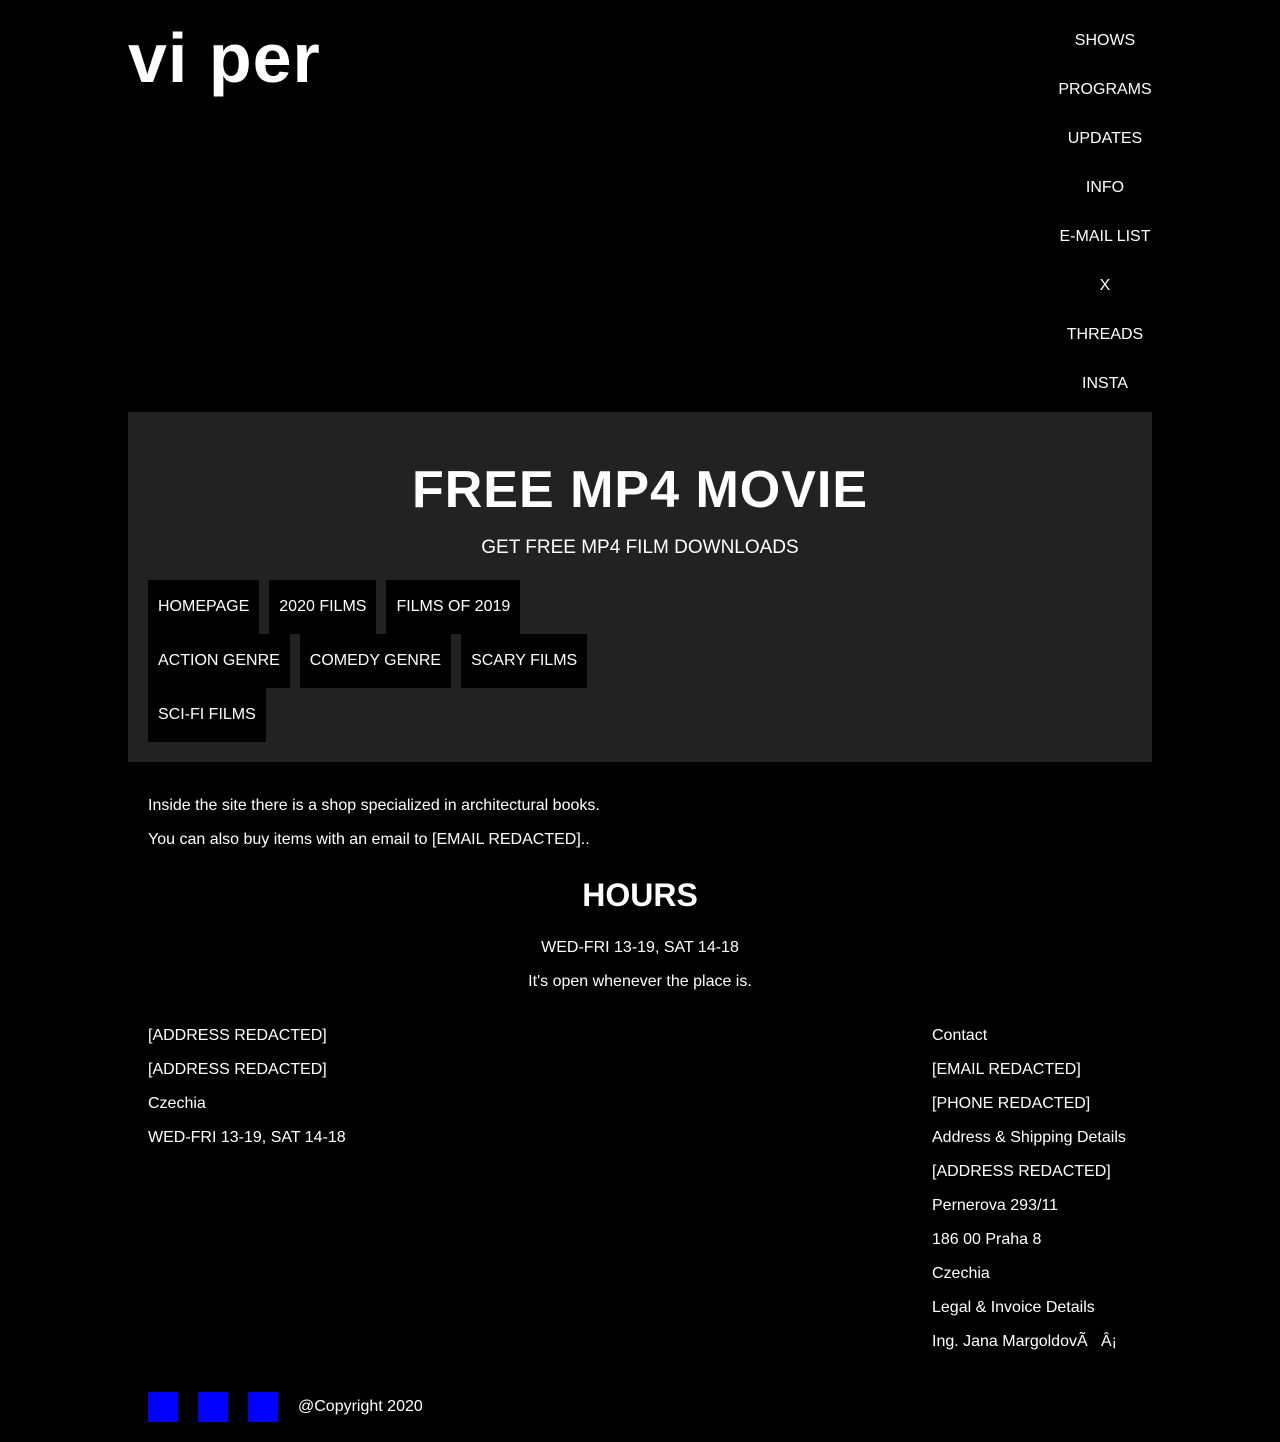 Image resolution: width=1280 pixels, height=1442 pixels. Describe the element at coordinates (987, 1239) in the screenshot. I see `shipping-city: 186 00 Praha 8` at that location.